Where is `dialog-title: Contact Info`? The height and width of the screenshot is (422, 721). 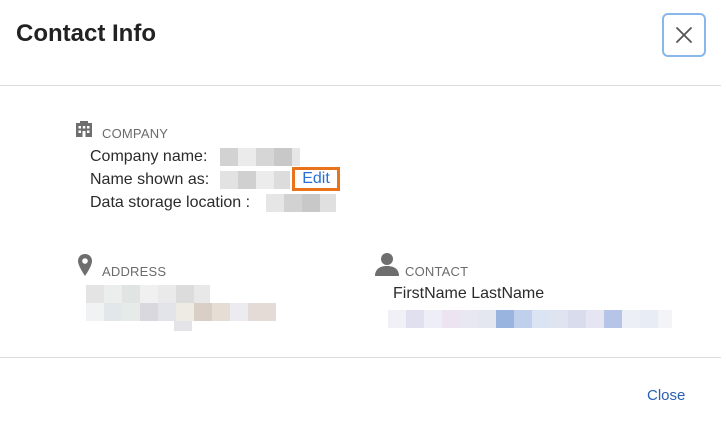
dialog-title: Contact Info is located at coordinates (86, 33).